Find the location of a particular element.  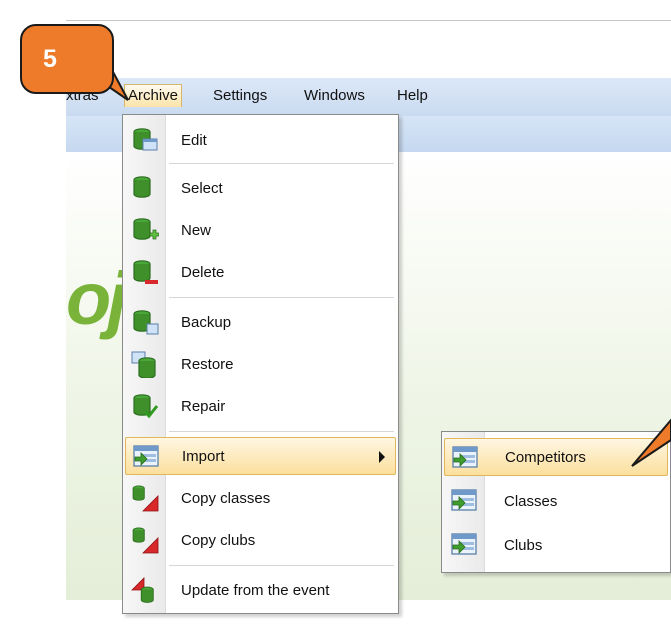

callout-pointer-submenu is located at coordinates (651, 442).